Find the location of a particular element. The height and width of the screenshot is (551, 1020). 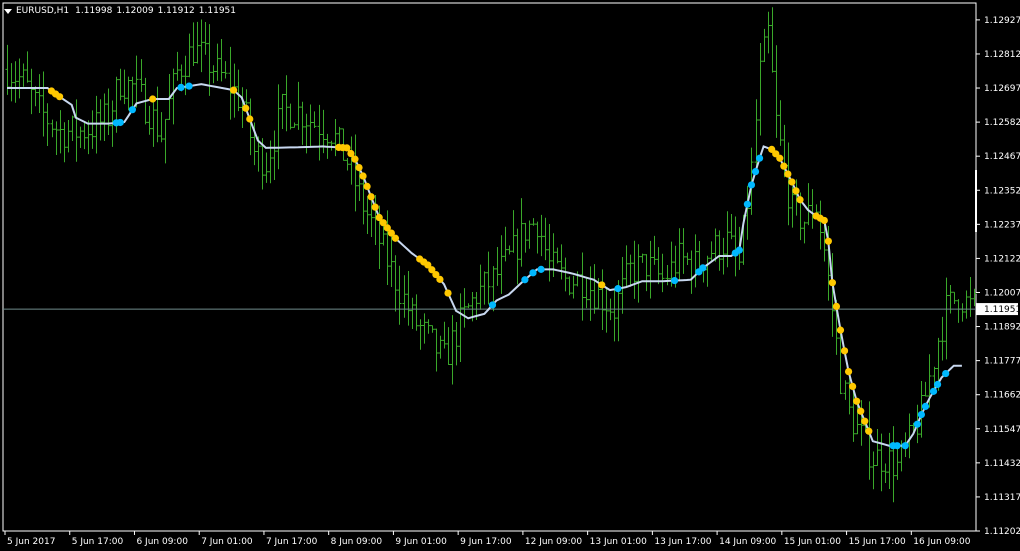

y-tick-label: 1.12007 is located at coordinates (1002, 293).